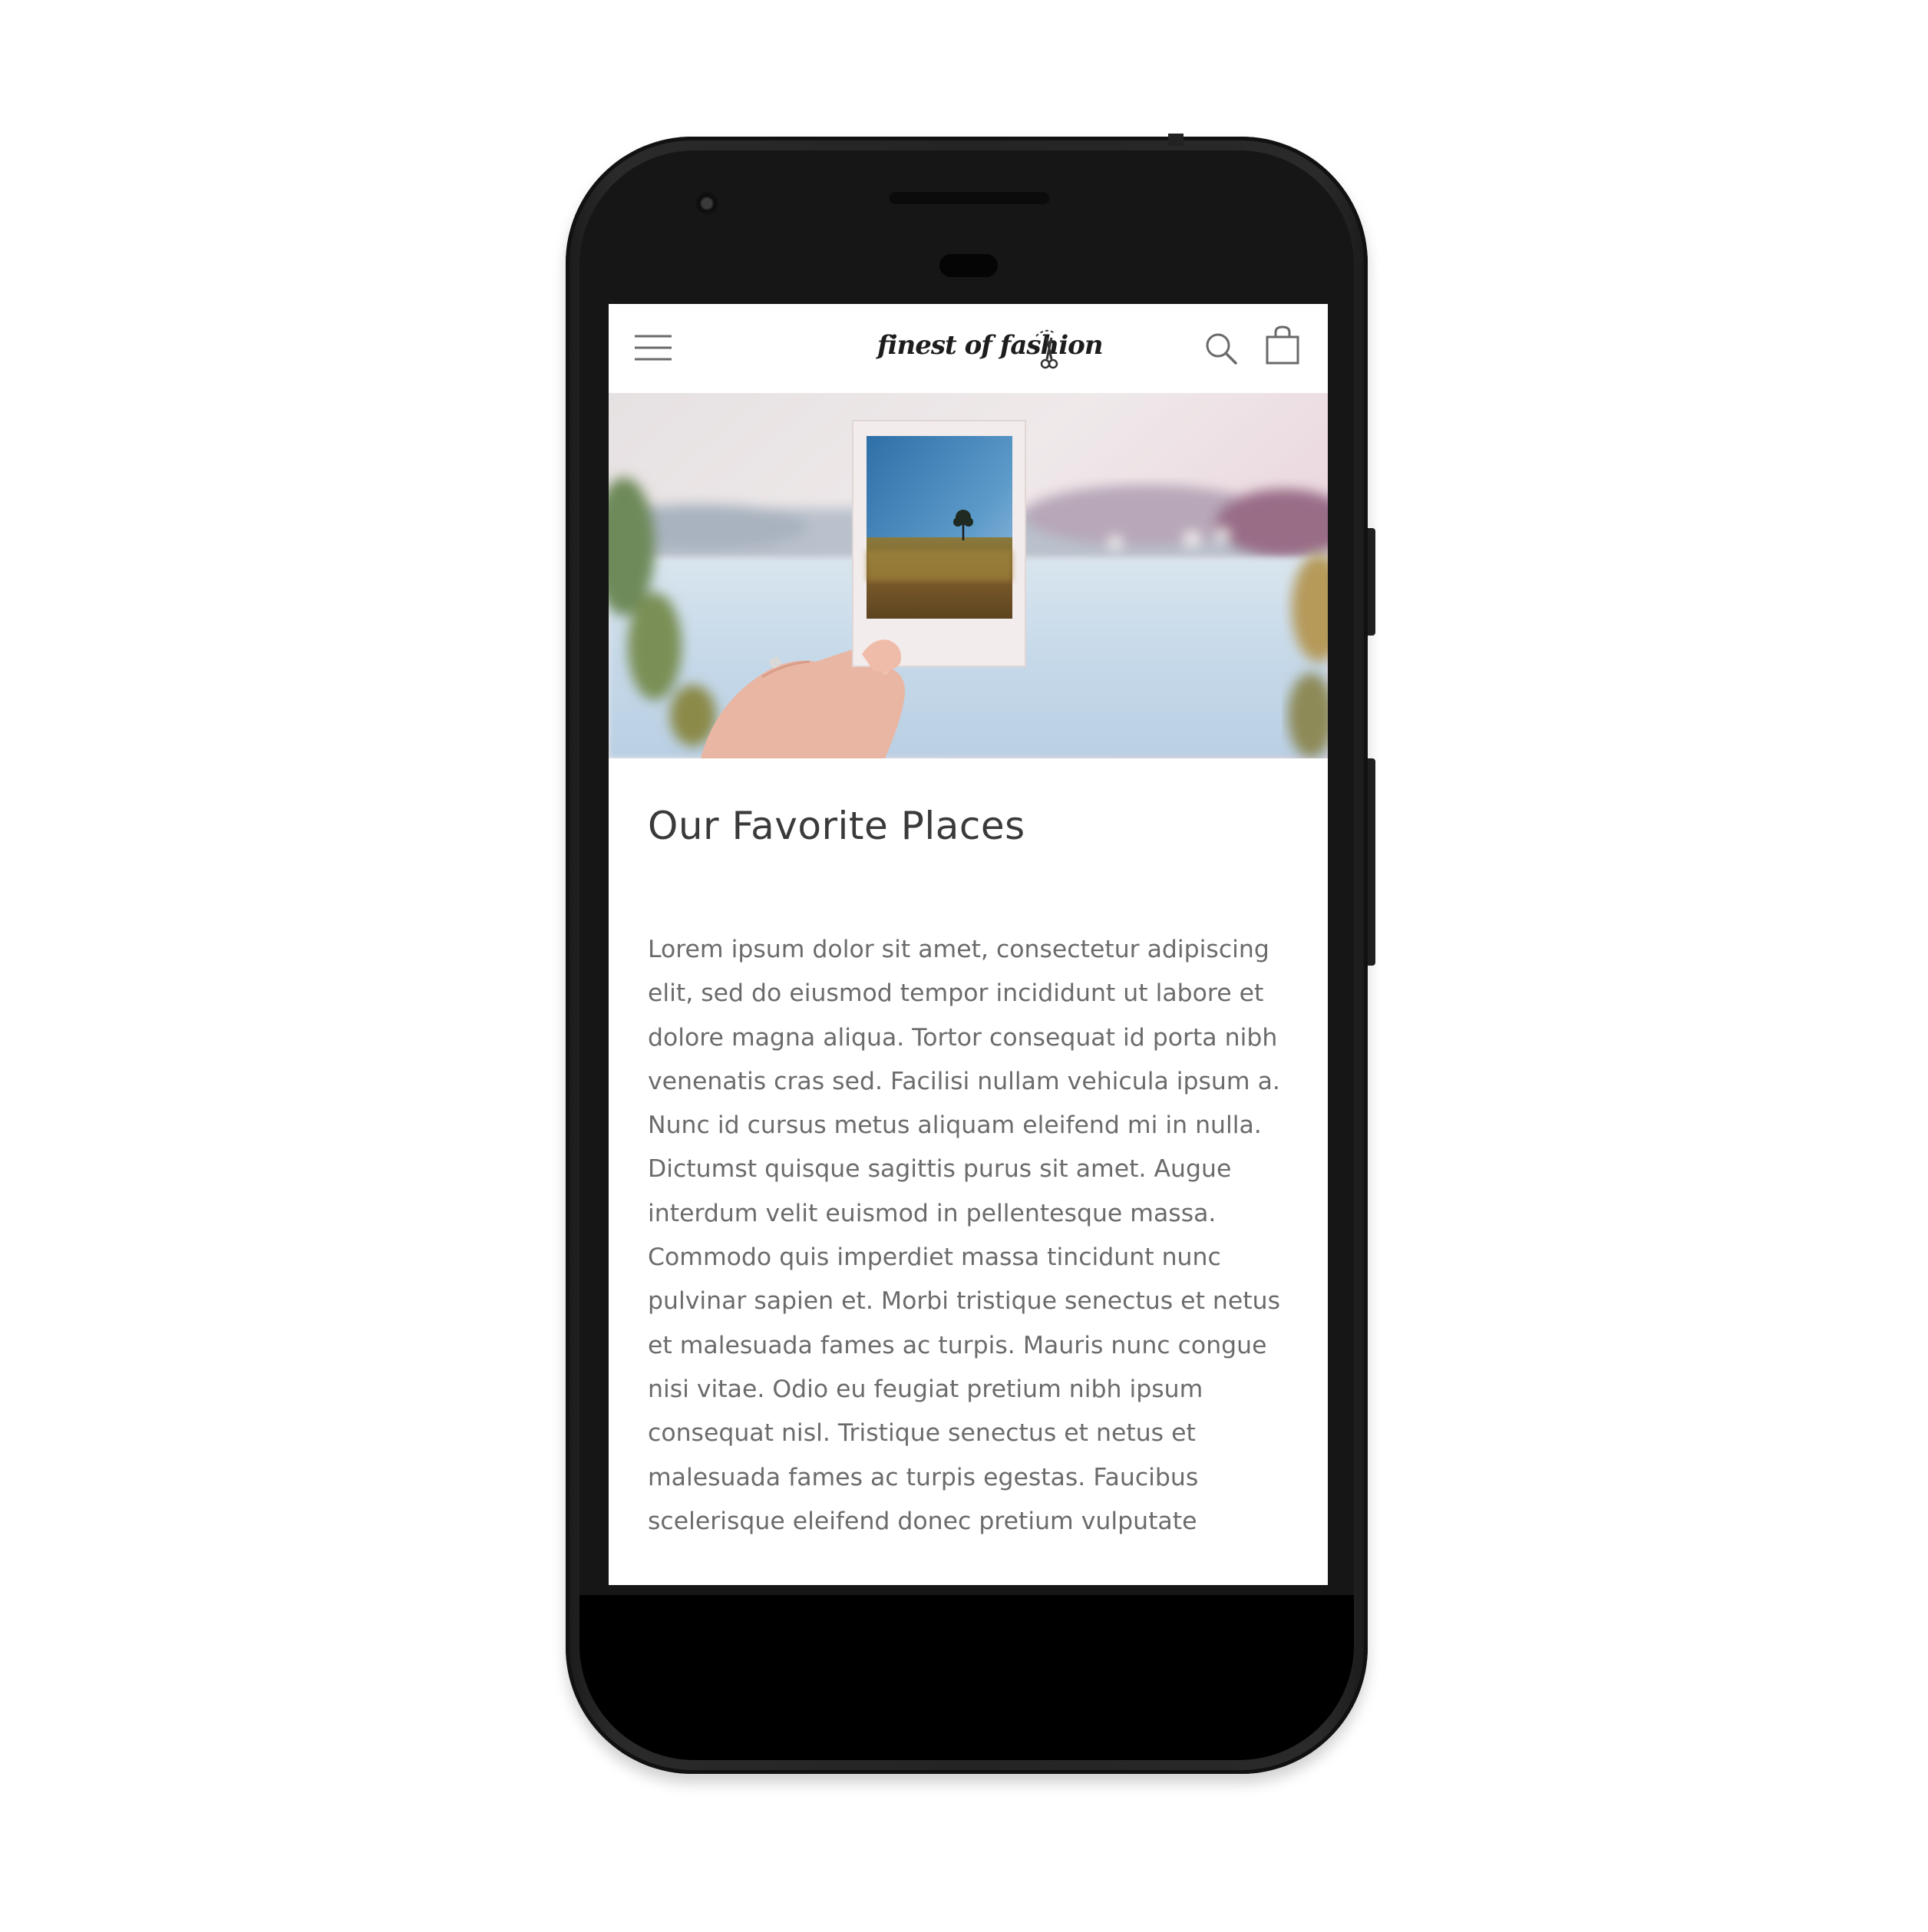 This screenshot has width=1928, height=1932. What do you see at coordinates (1176, 140) in the screenshot?
I see `top-edge-notch` at bounding box center [1176, 140].